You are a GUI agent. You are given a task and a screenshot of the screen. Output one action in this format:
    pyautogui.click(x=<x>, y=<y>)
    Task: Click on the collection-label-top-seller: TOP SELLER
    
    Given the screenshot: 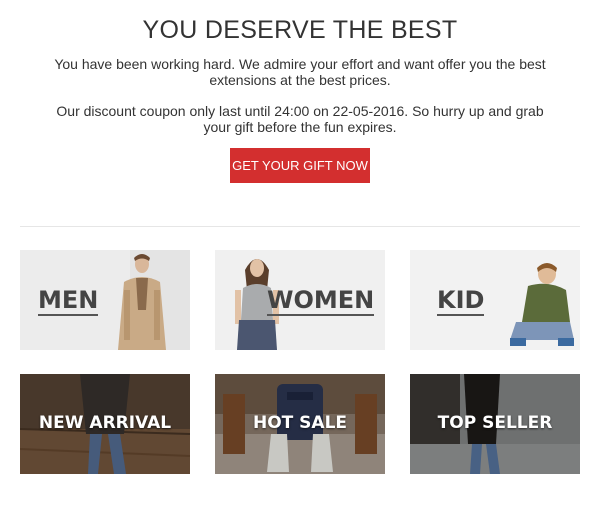 What is the action you would take?
    pyautogui.click(x=495, y=423)
    